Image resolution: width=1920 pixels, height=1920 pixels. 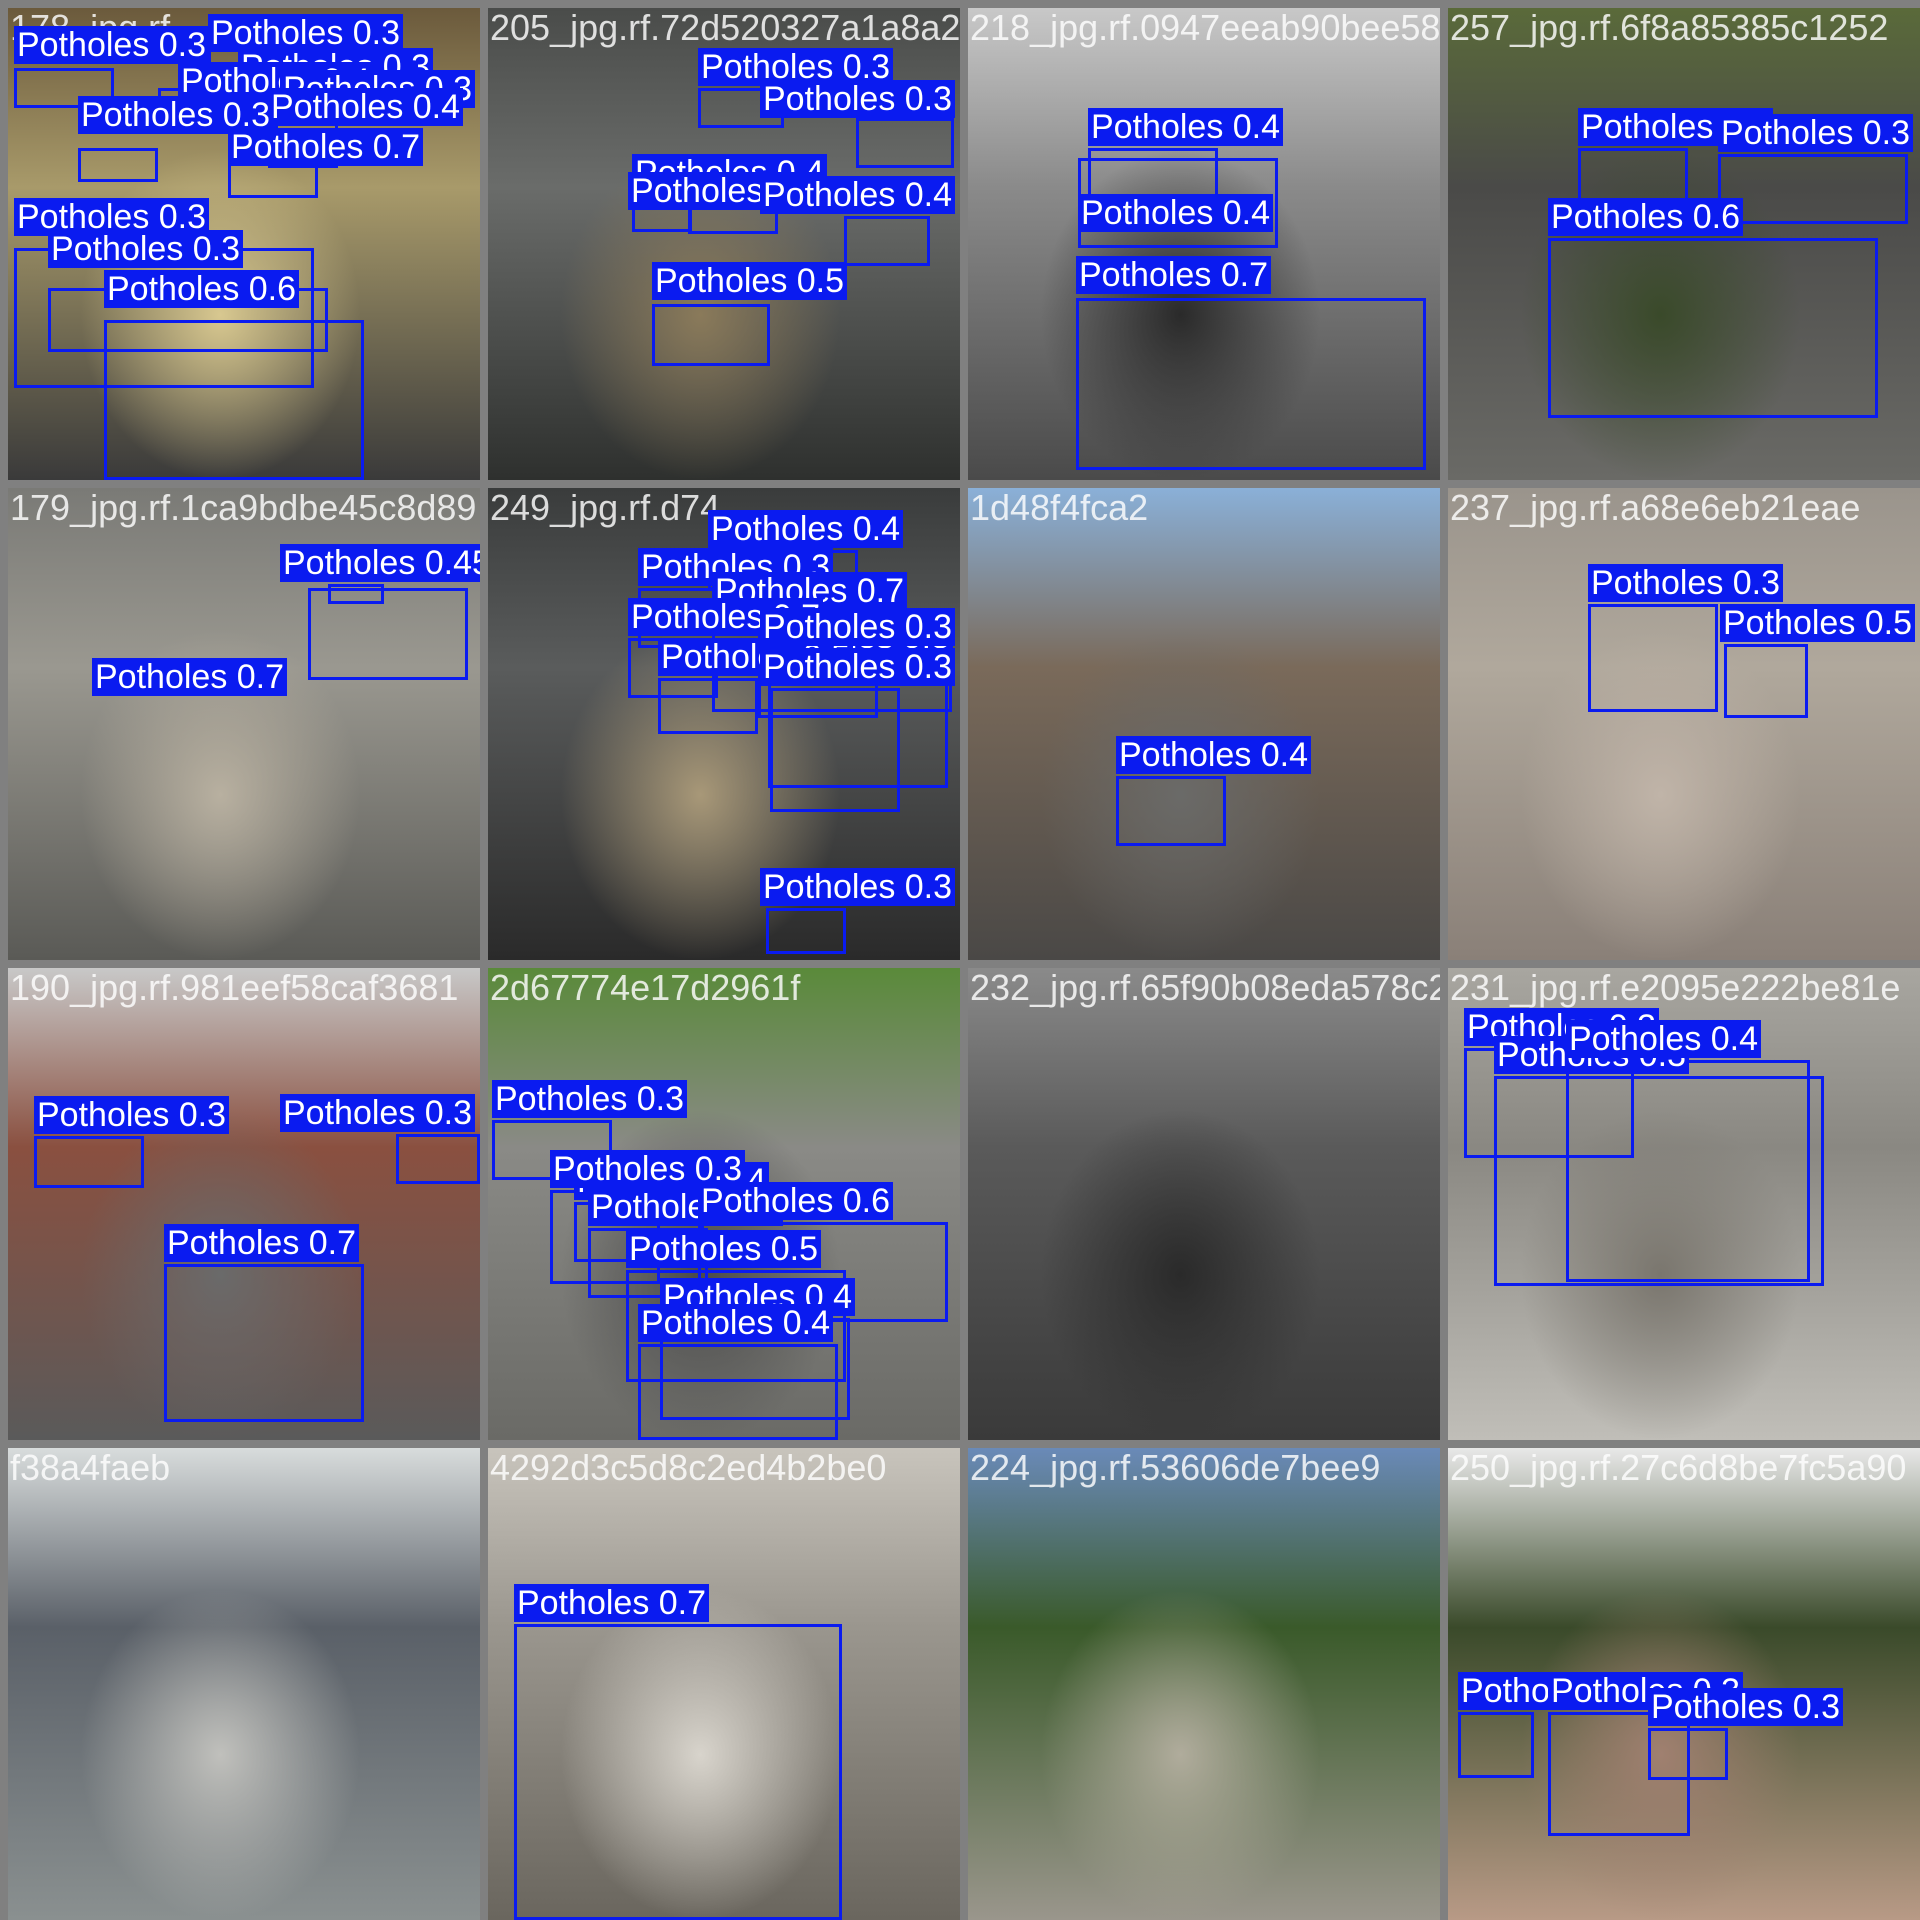 I want to click on image-tile: 224_jpg.rf.53606de7bee9, so click(x=1204, y=1684).